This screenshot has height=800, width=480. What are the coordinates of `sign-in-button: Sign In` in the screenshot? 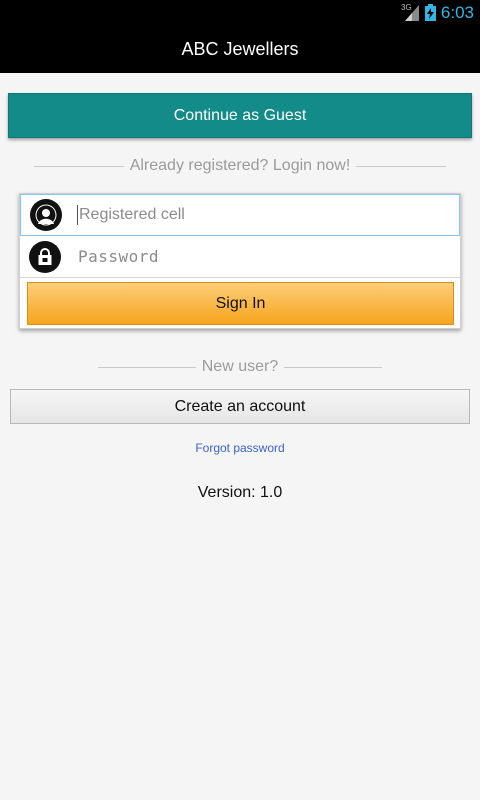 It's located at (240, 303).